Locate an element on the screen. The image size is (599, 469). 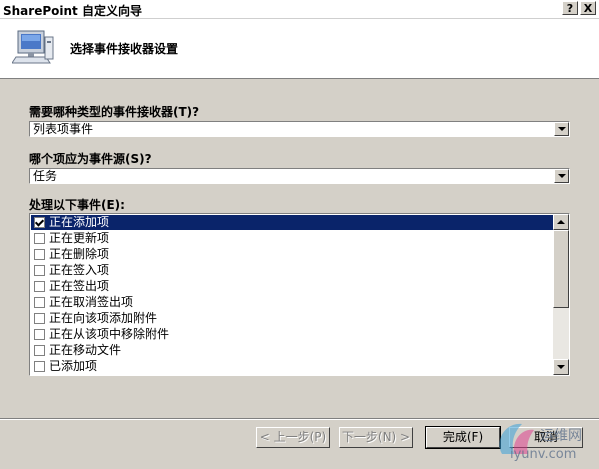
title-bar: SharePoint 自定义向导 ? X is located at coordinates (299, 9).